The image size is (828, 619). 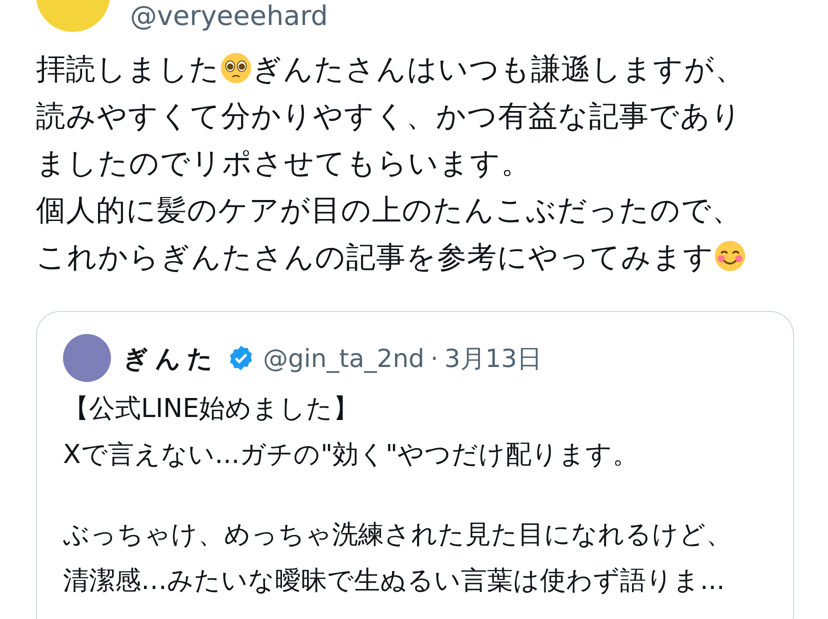 What do you see at coordinates (236, 68) in the screenshot?
I see `pleading-face-icon` at bounding box center [236, 68].